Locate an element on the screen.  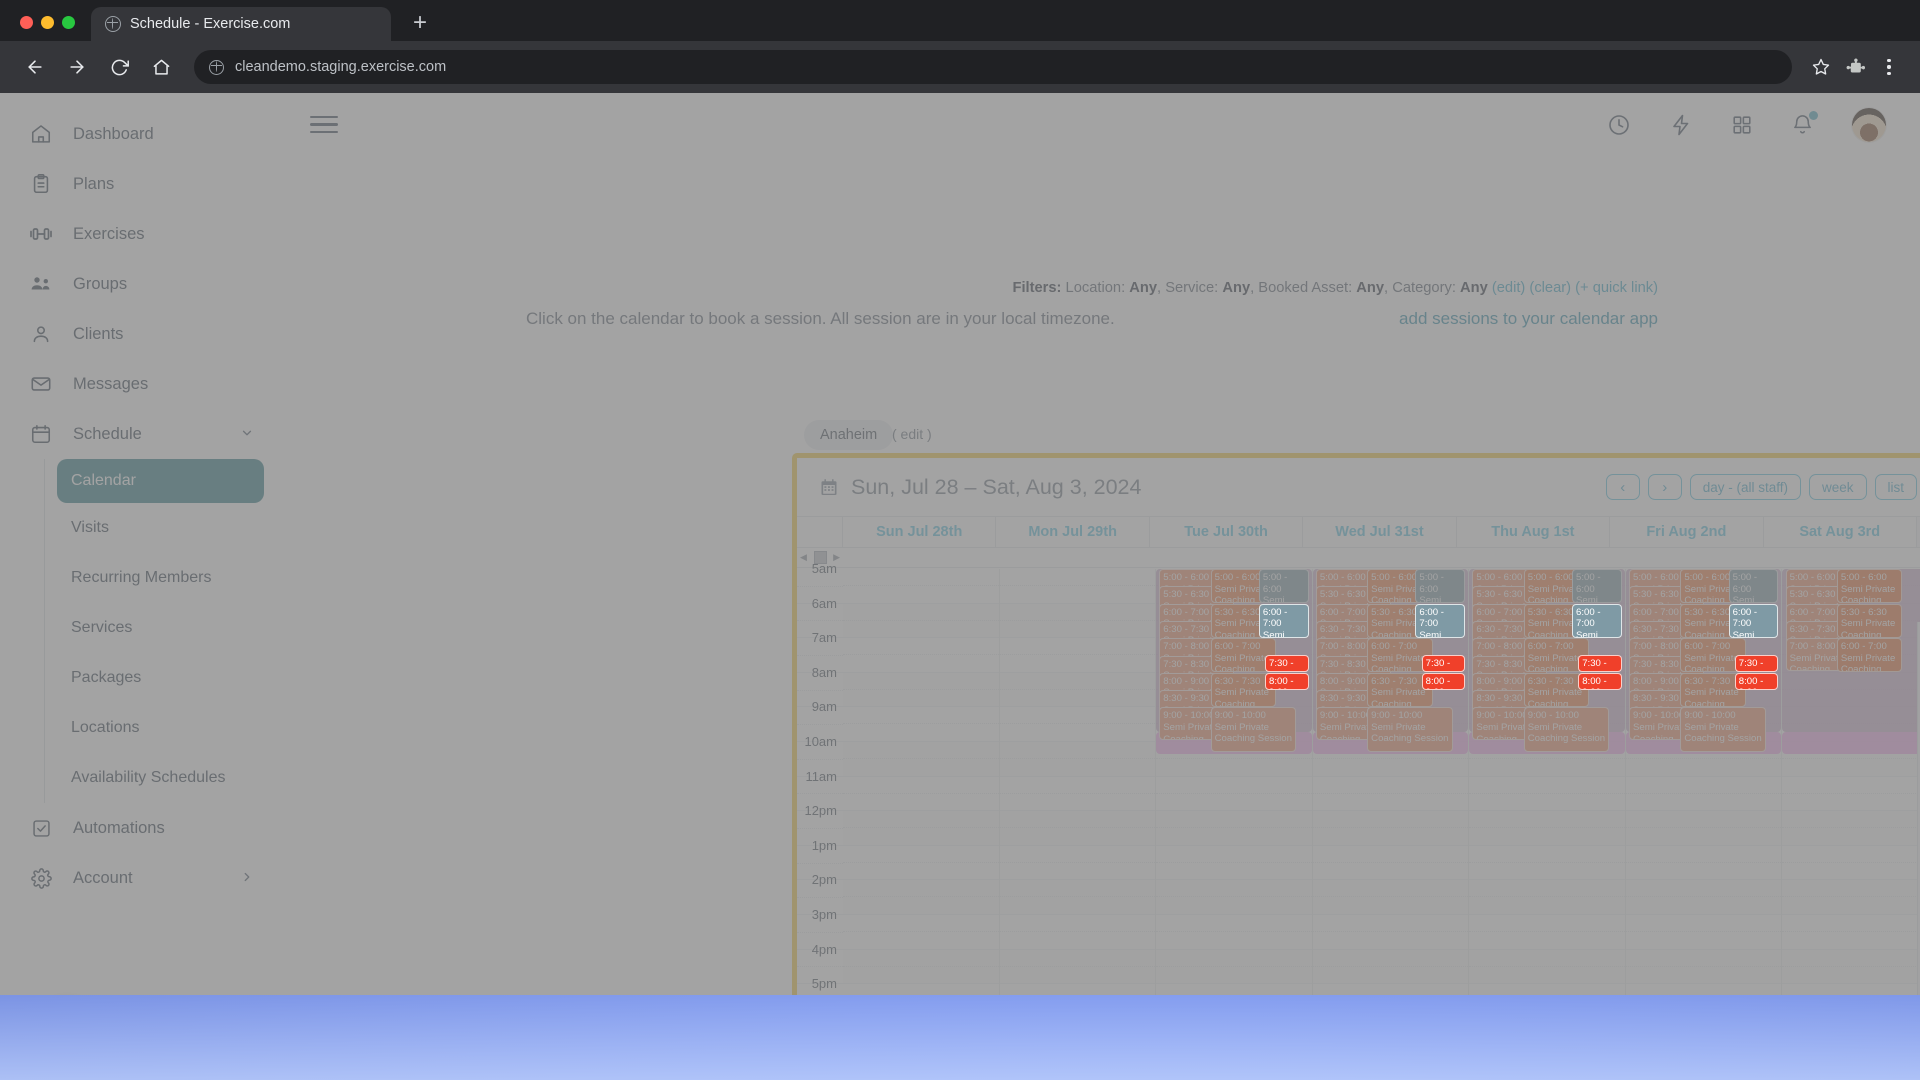
avatar is located at coordinates (1869, 124).